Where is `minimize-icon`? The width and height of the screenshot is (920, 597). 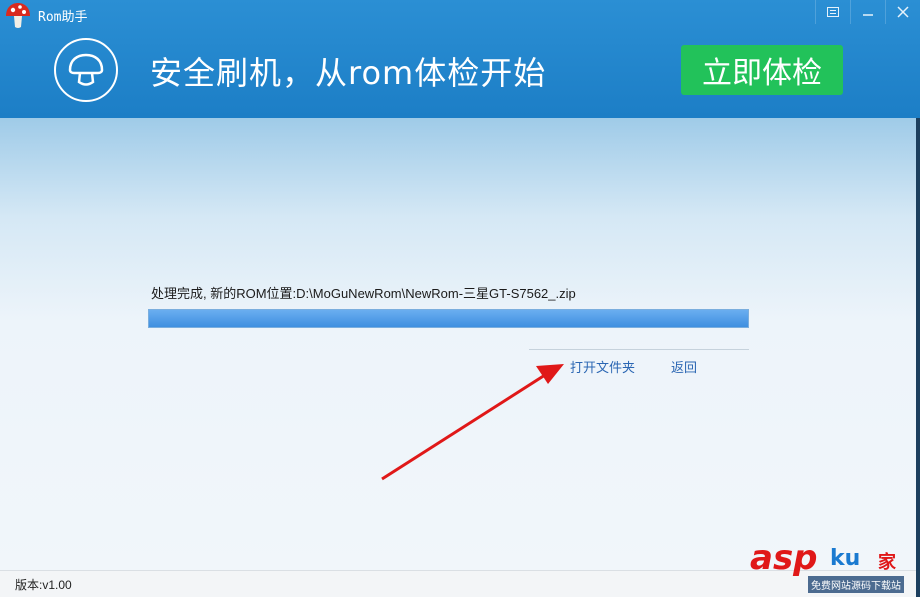 minimize-icon is located at coordinates (867, 12).